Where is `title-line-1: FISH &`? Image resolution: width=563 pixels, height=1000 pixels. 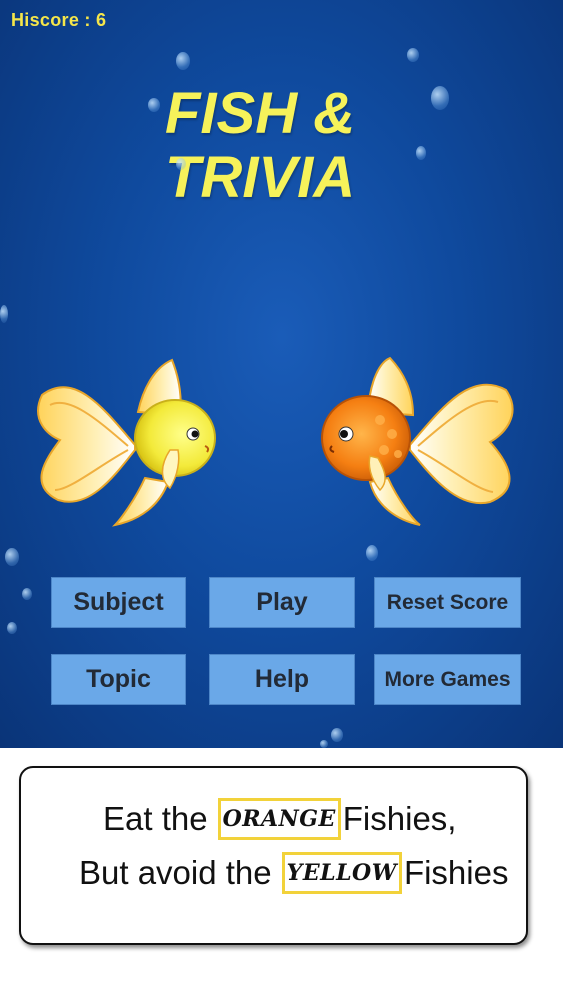
title-line-1: FISH & is located at coordinates (260, 113).